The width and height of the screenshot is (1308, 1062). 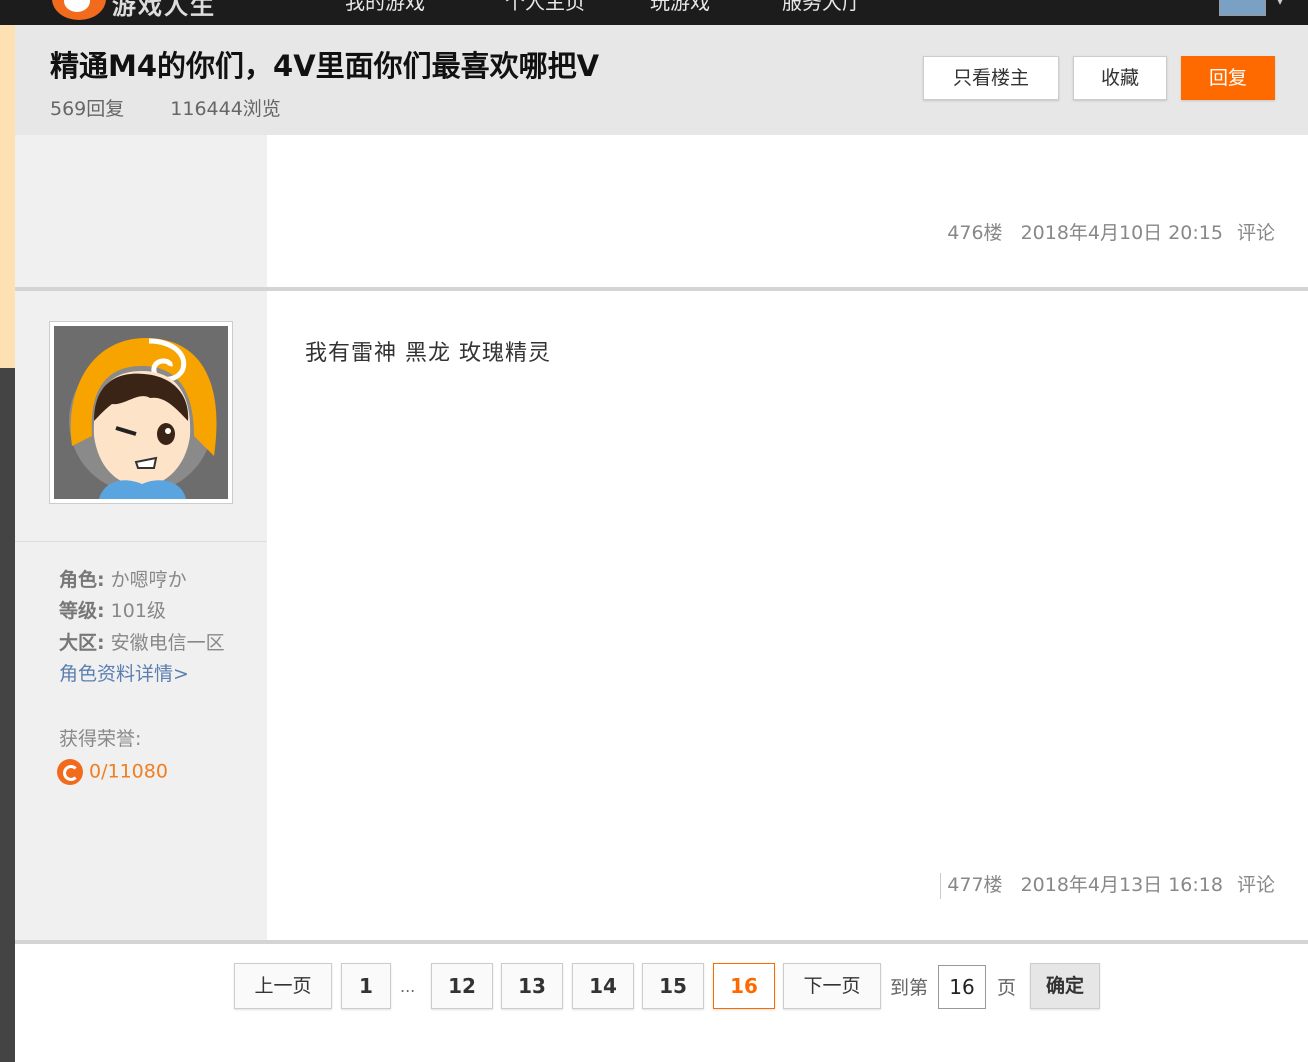 I want to click on role-value: か嗯哼か, so click(x=148, y=580).